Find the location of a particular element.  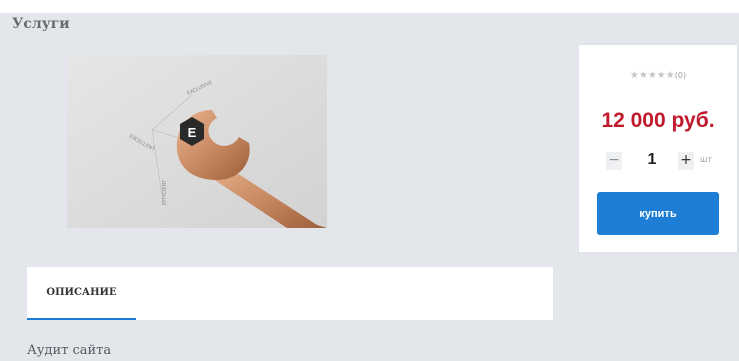

tab-description: ОПИСАНИЕ is located at coordinates (81, 293).